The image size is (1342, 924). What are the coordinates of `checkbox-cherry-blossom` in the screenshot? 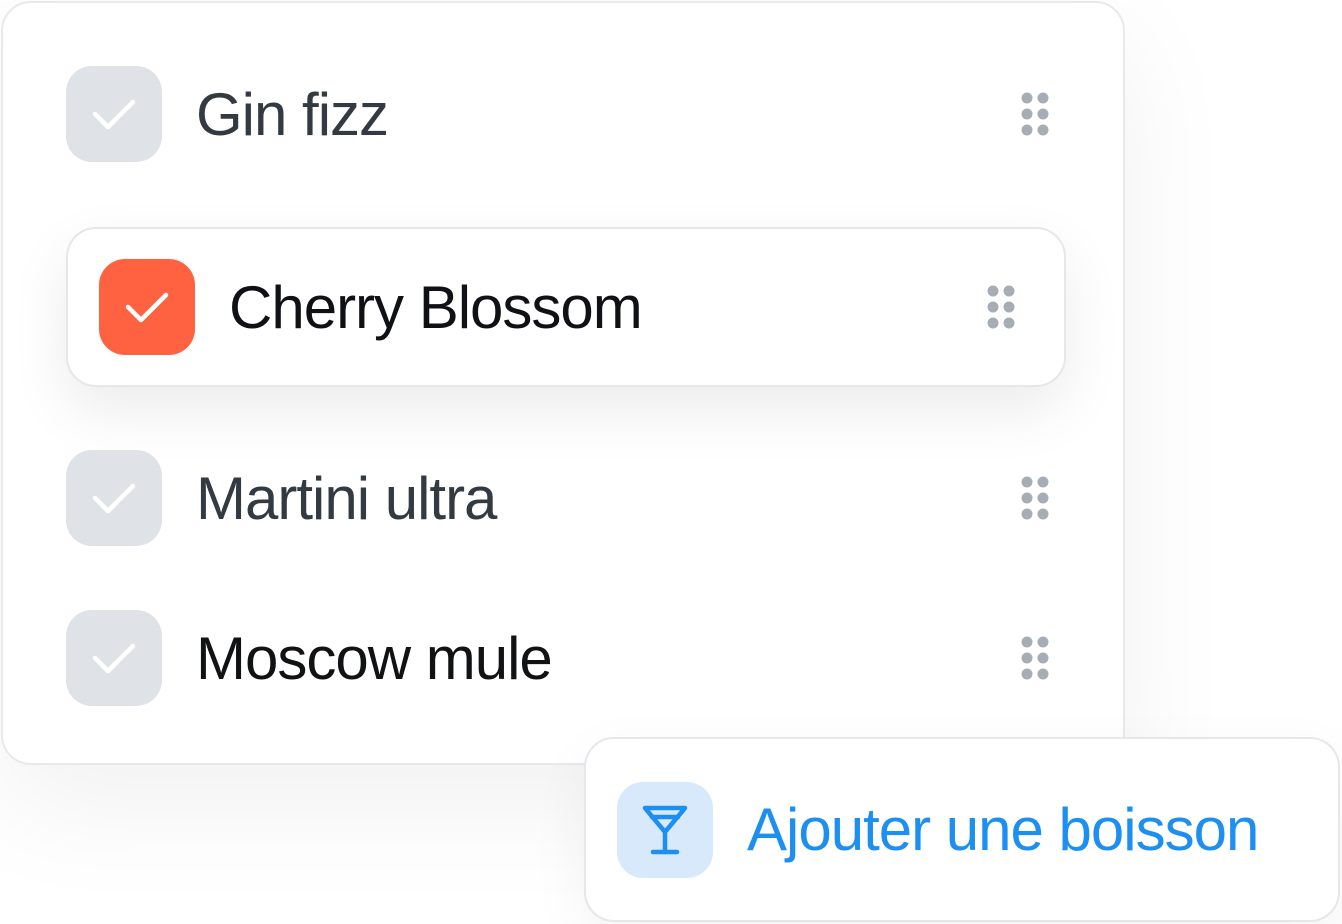 It's located at (147, 307).